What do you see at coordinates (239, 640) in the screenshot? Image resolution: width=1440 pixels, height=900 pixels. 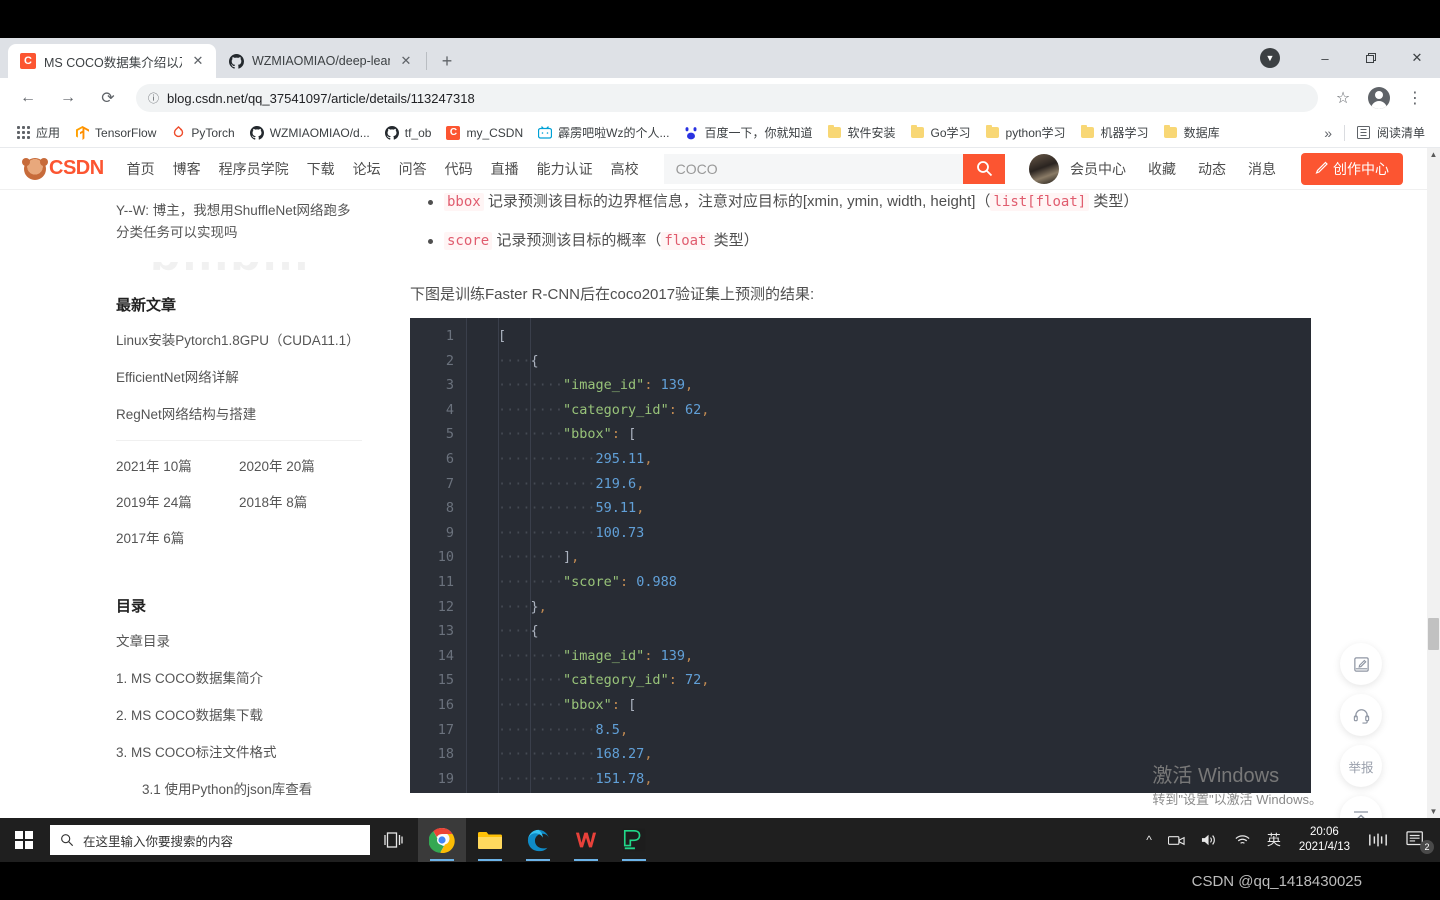 I see `toc-item-0: 文章目录` at bounding box center [239, 640].